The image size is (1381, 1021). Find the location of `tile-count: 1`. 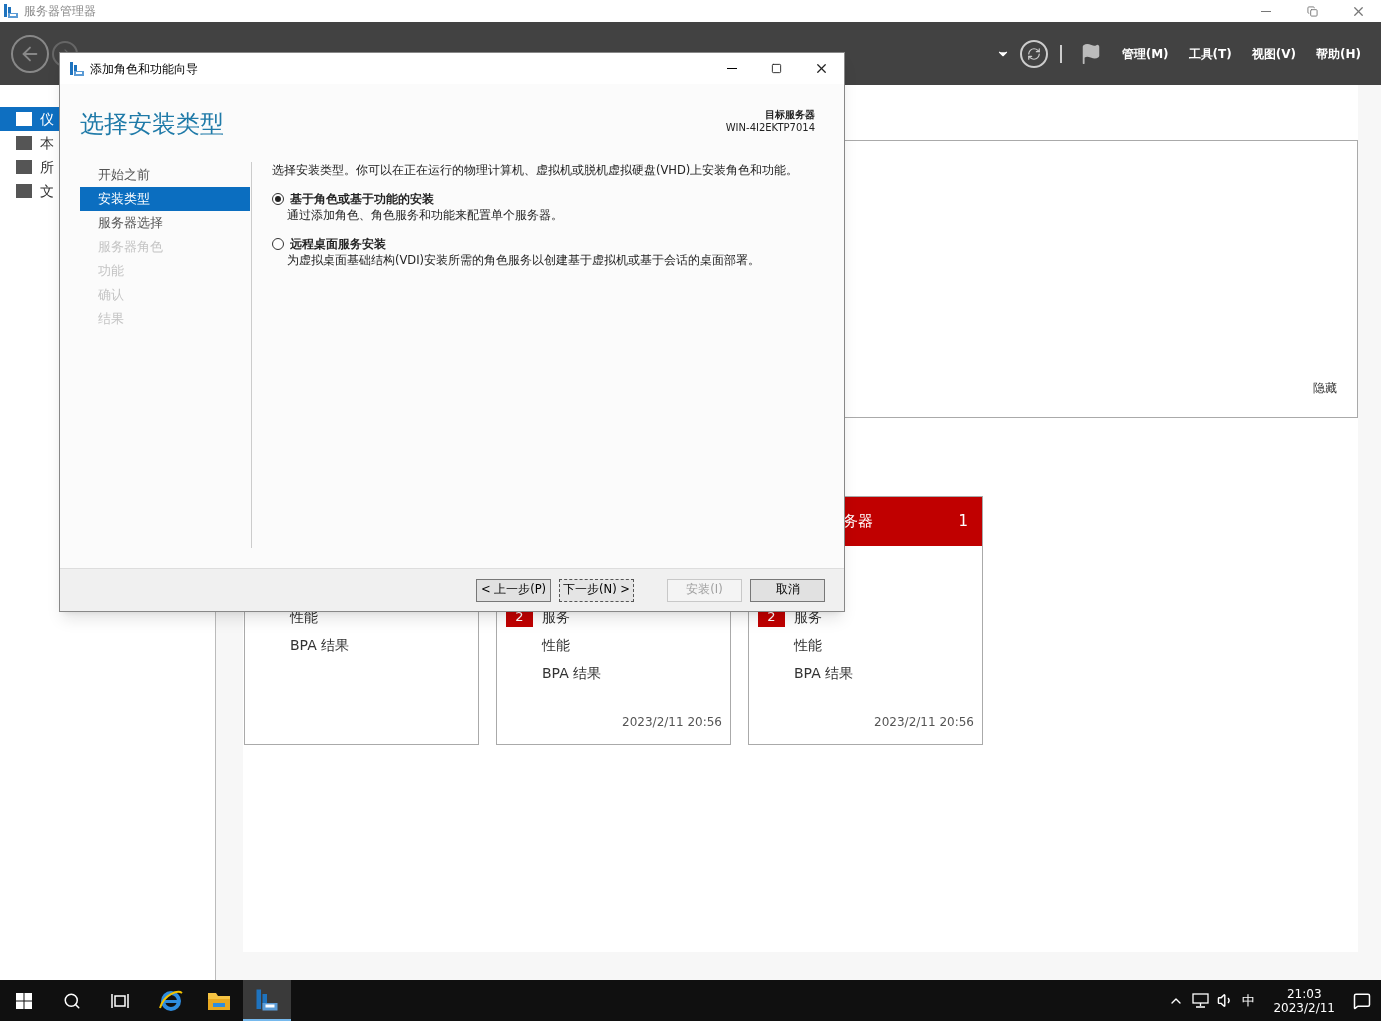

tile-count: 1 is located at coordinates (963, 522).